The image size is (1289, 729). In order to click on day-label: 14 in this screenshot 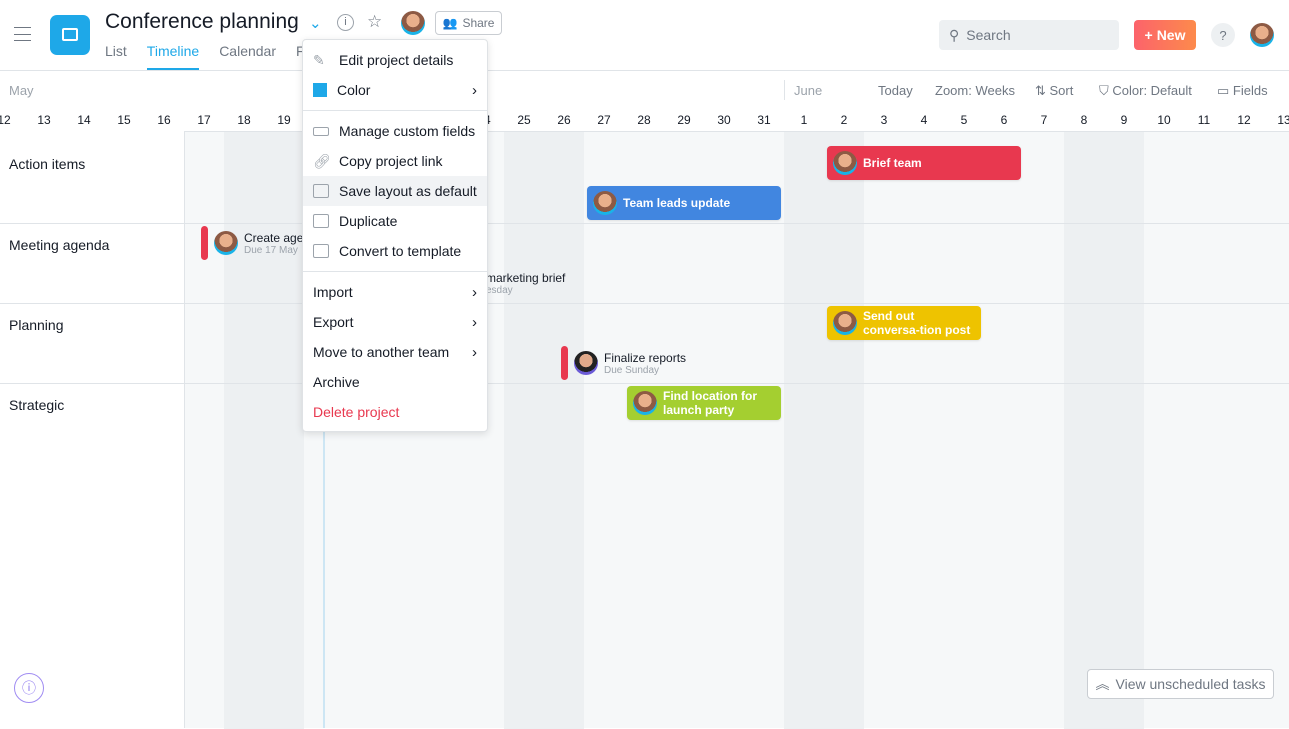, I will do `click(84, 120)`.